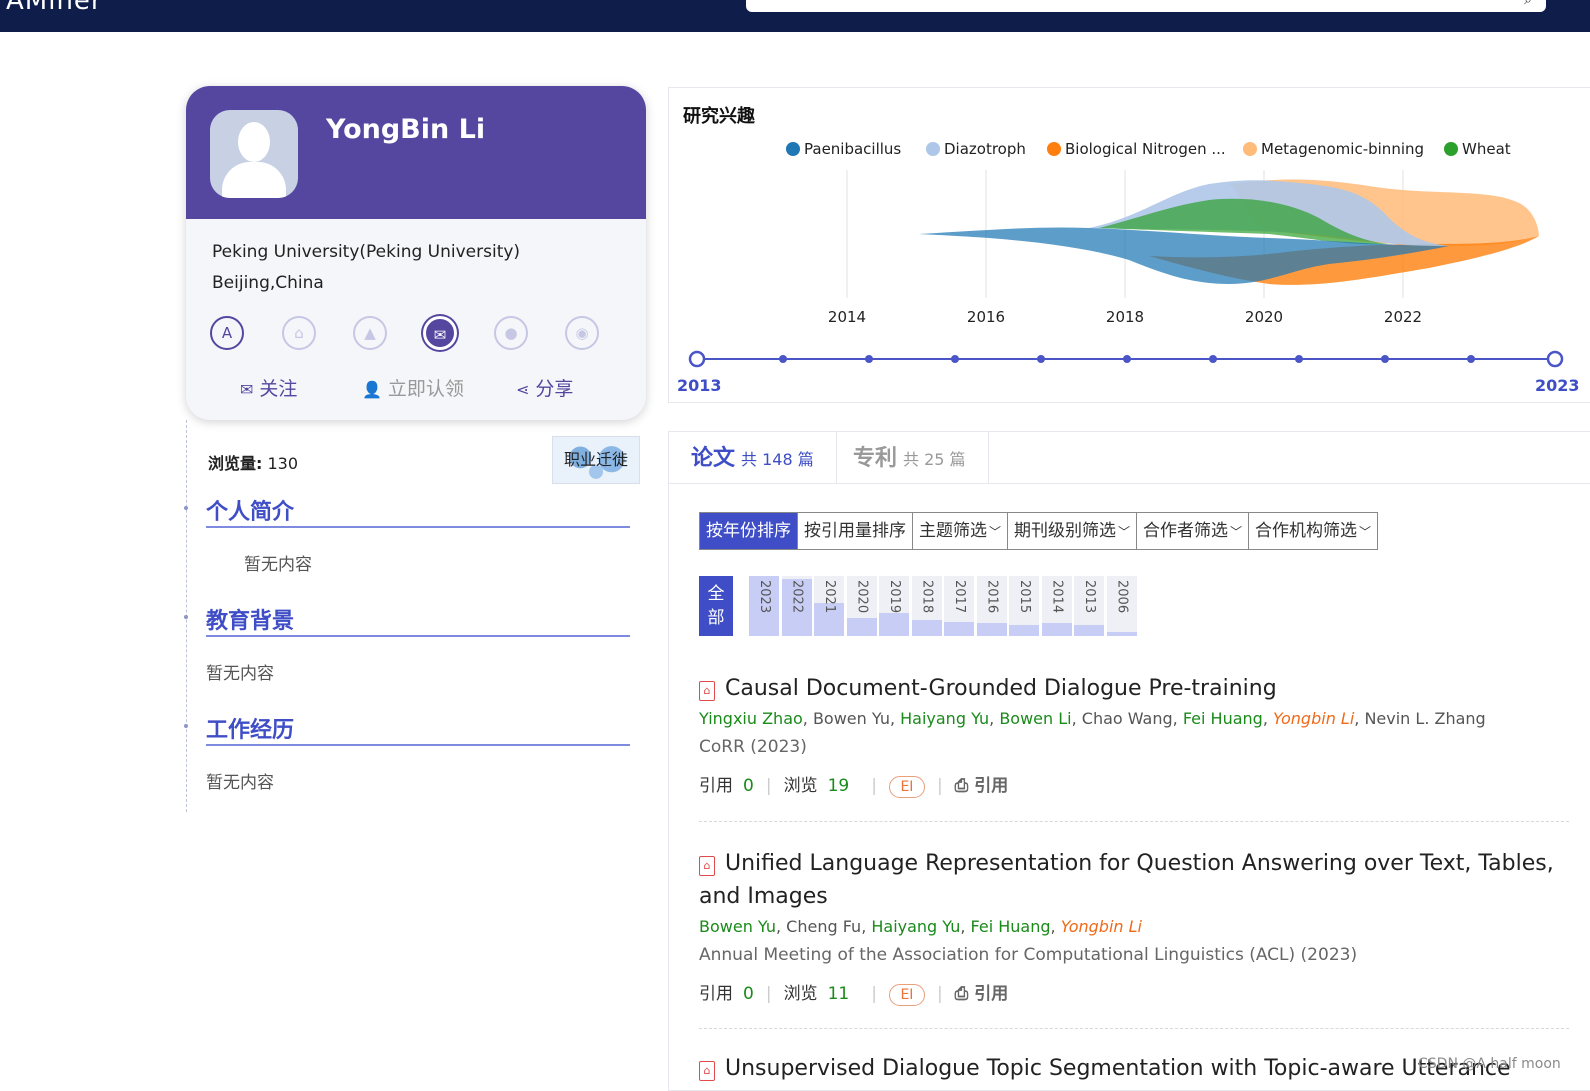  What do you see at coordinates (370, 333) in the screenshot?
I see `education-icon: ▲` at bounding box center [370, 333].